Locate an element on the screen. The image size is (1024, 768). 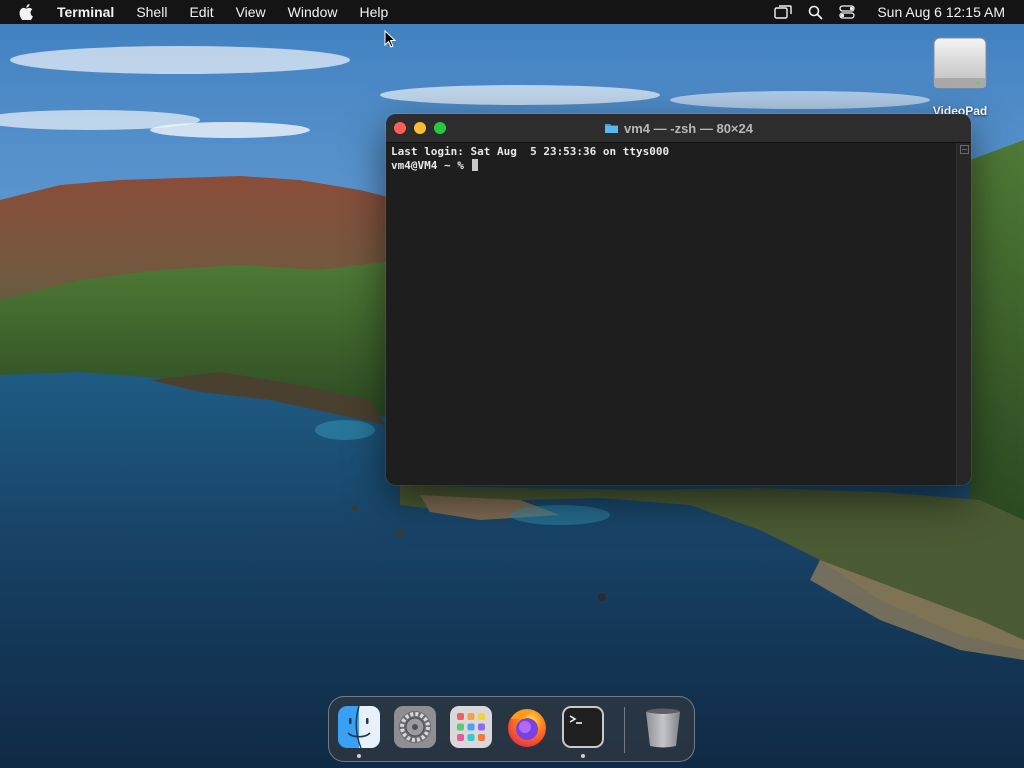
terminal-title: vm4 — -zsh — 80×24 is located at coordinates (678, 128).